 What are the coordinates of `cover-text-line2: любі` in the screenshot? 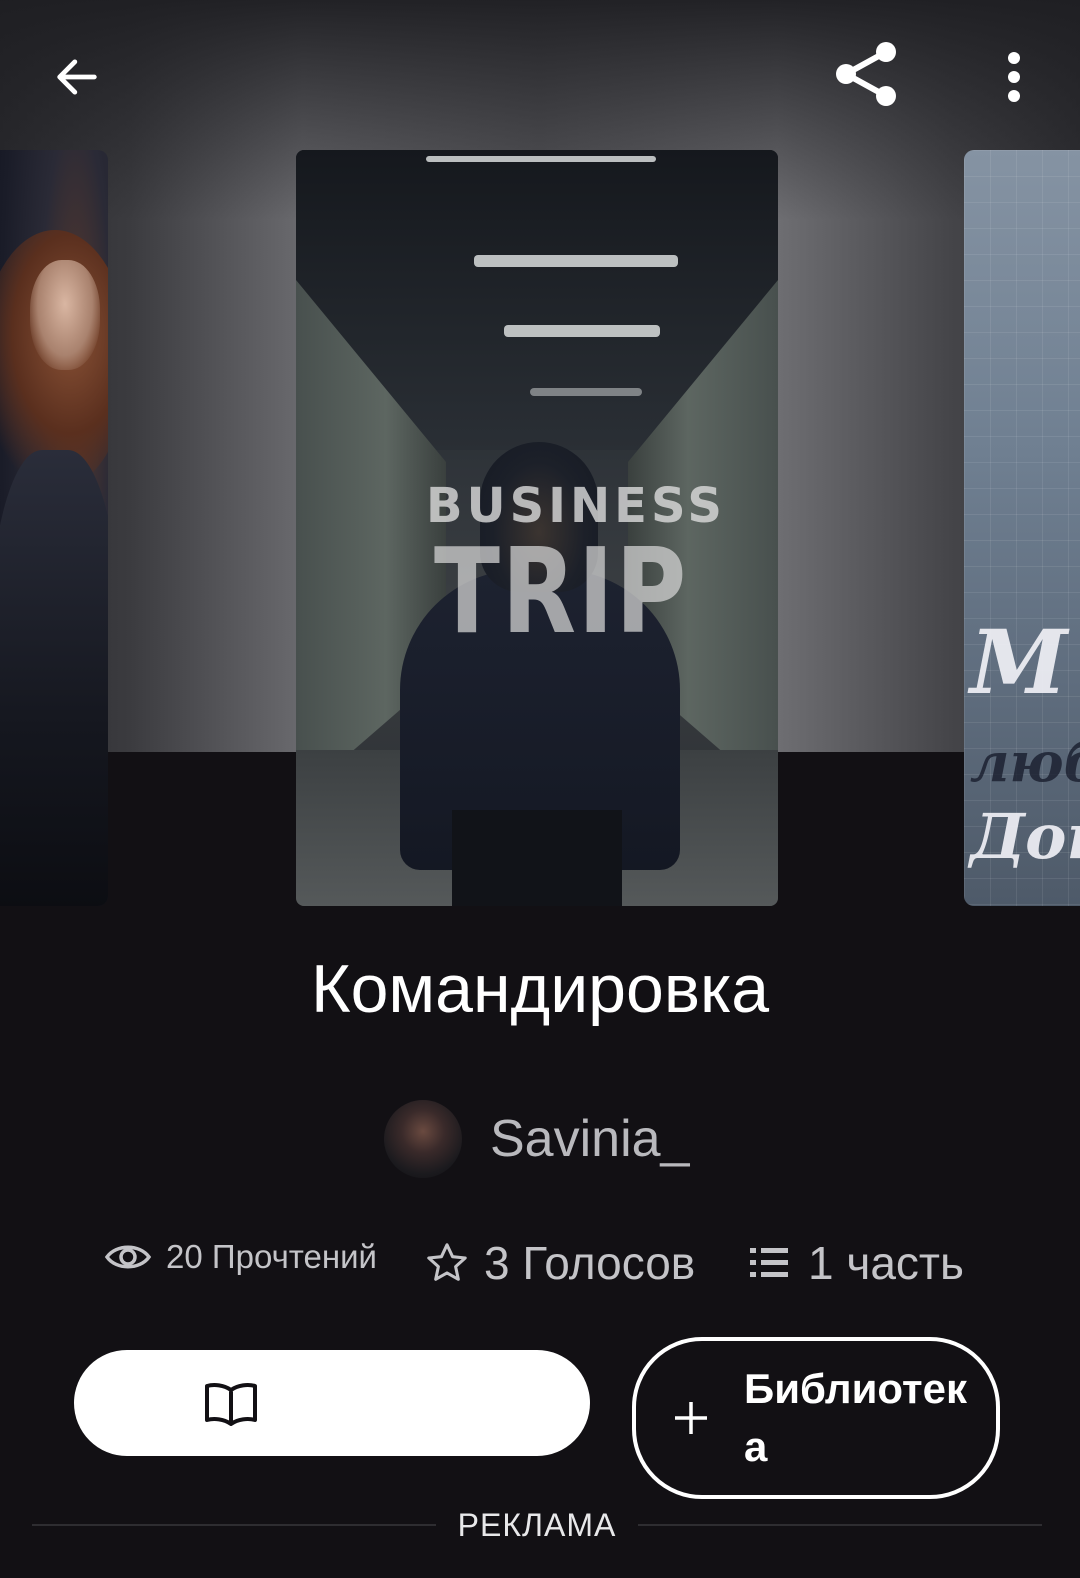 It's located at (1025, 762).